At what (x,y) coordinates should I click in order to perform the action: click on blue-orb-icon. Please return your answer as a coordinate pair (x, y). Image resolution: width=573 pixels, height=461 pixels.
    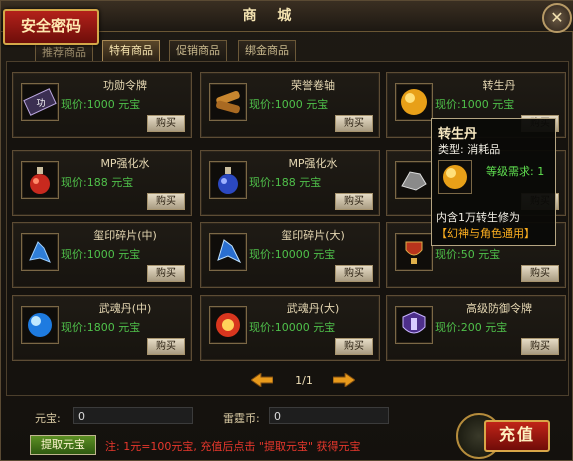
    Looking at the image, I should click on (40, 325).